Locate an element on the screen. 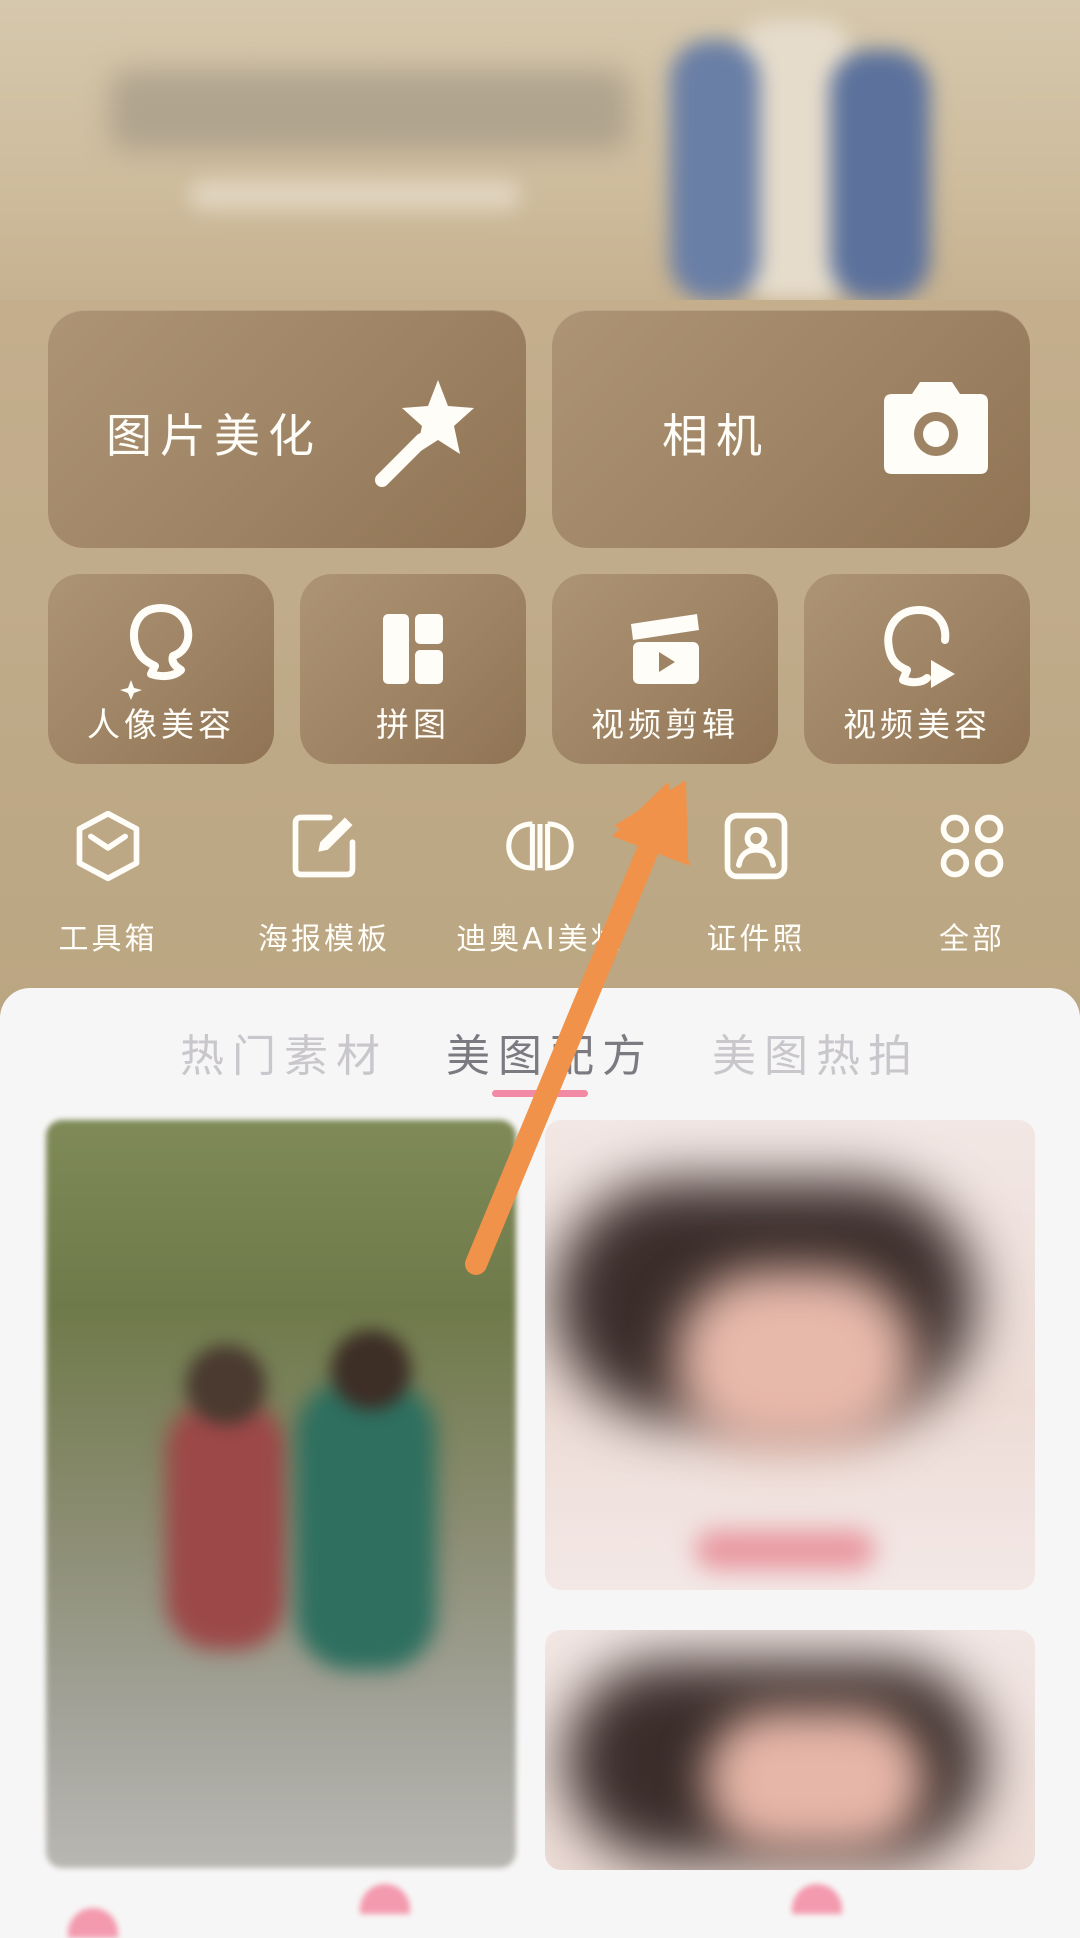  tool-dior-ai-makeup: 迪奥AI美妆 is located at coordinates (540, 883).